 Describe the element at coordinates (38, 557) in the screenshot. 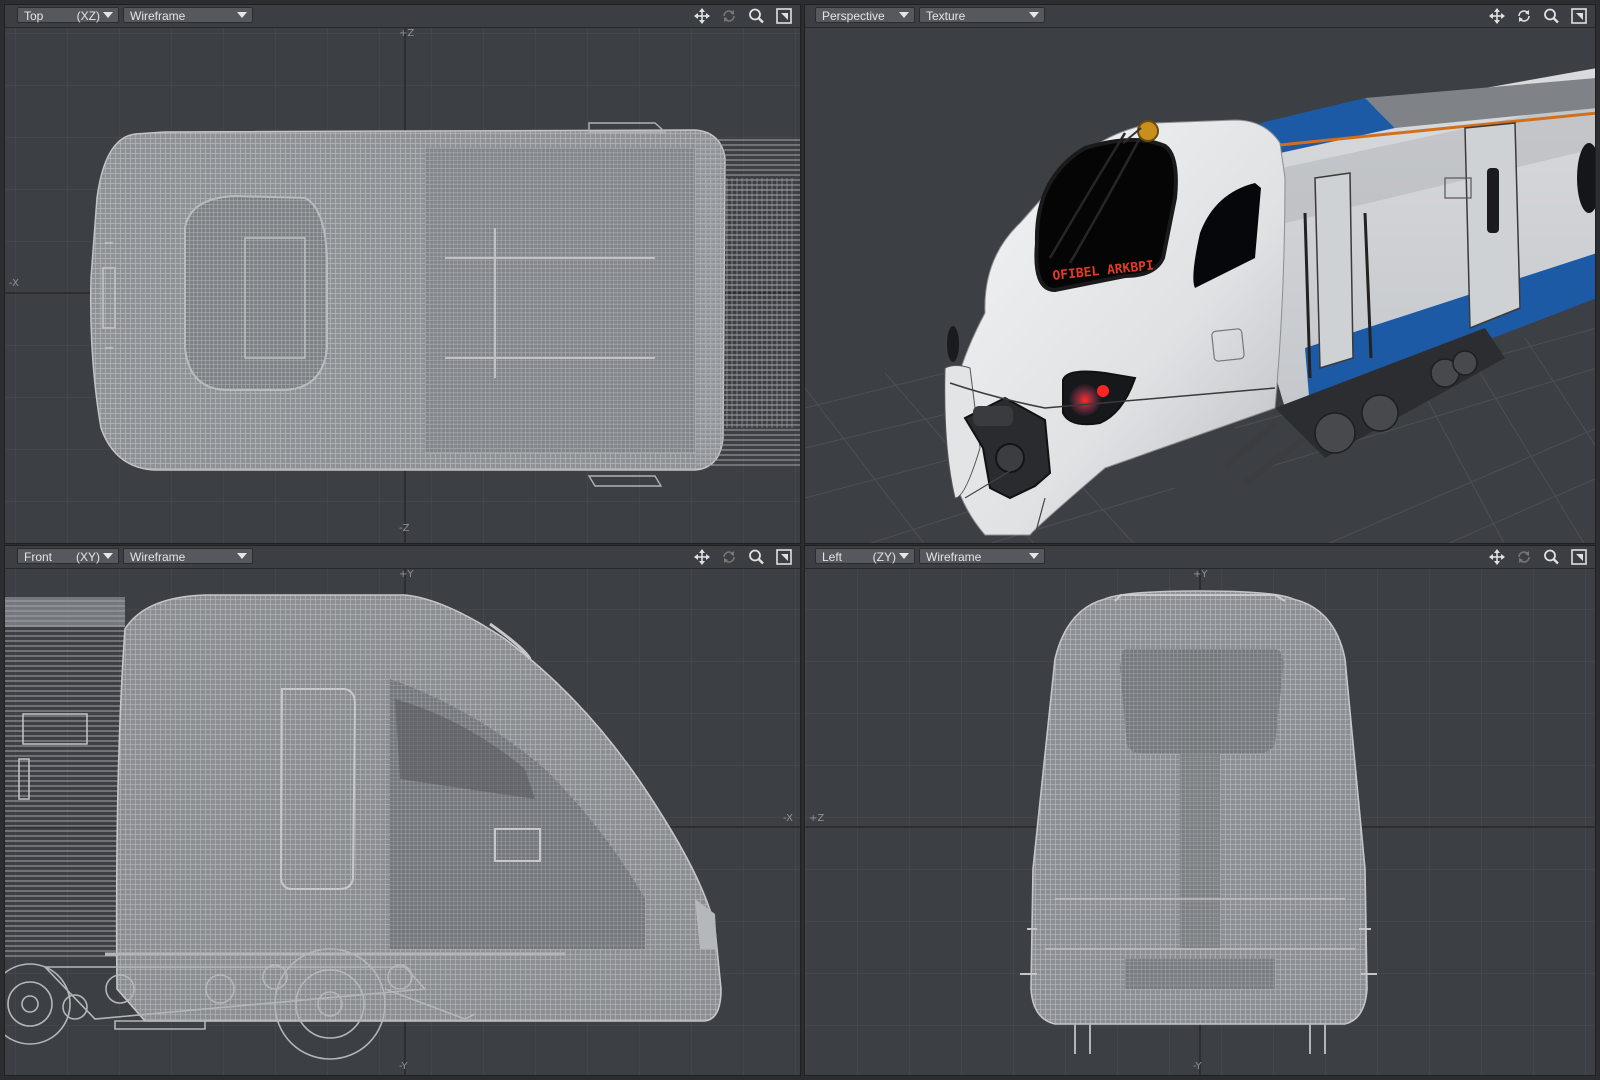

I see `view-select-label: Front` at that location.